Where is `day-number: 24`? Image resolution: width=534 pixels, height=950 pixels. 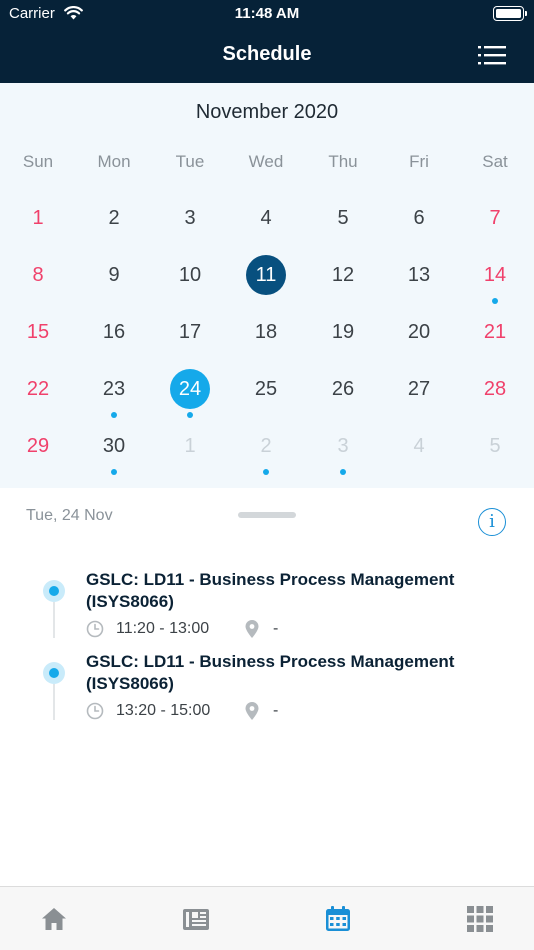 day-number: 24 is located at coordinates (190, 389).